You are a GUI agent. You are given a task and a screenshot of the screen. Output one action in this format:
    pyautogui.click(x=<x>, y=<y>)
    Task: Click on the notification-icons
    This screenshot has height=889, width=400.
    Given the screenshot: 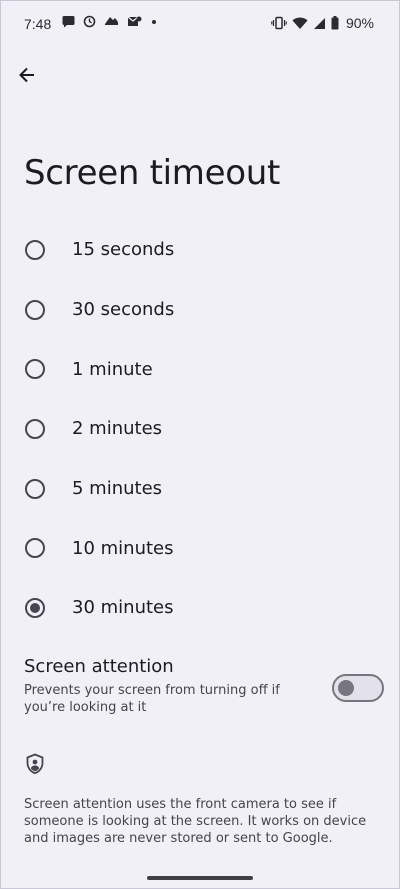 What is the action you would take?
    pyautogui.click(x=110, y=21)
    